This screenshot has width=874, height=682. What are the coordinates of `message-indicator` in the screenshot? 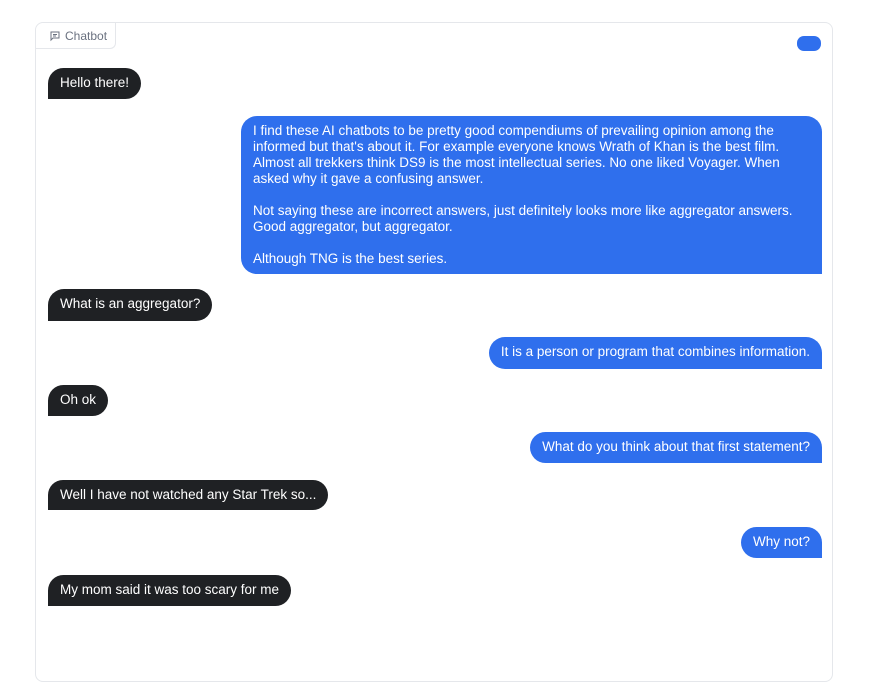 It's located at (809, 43).